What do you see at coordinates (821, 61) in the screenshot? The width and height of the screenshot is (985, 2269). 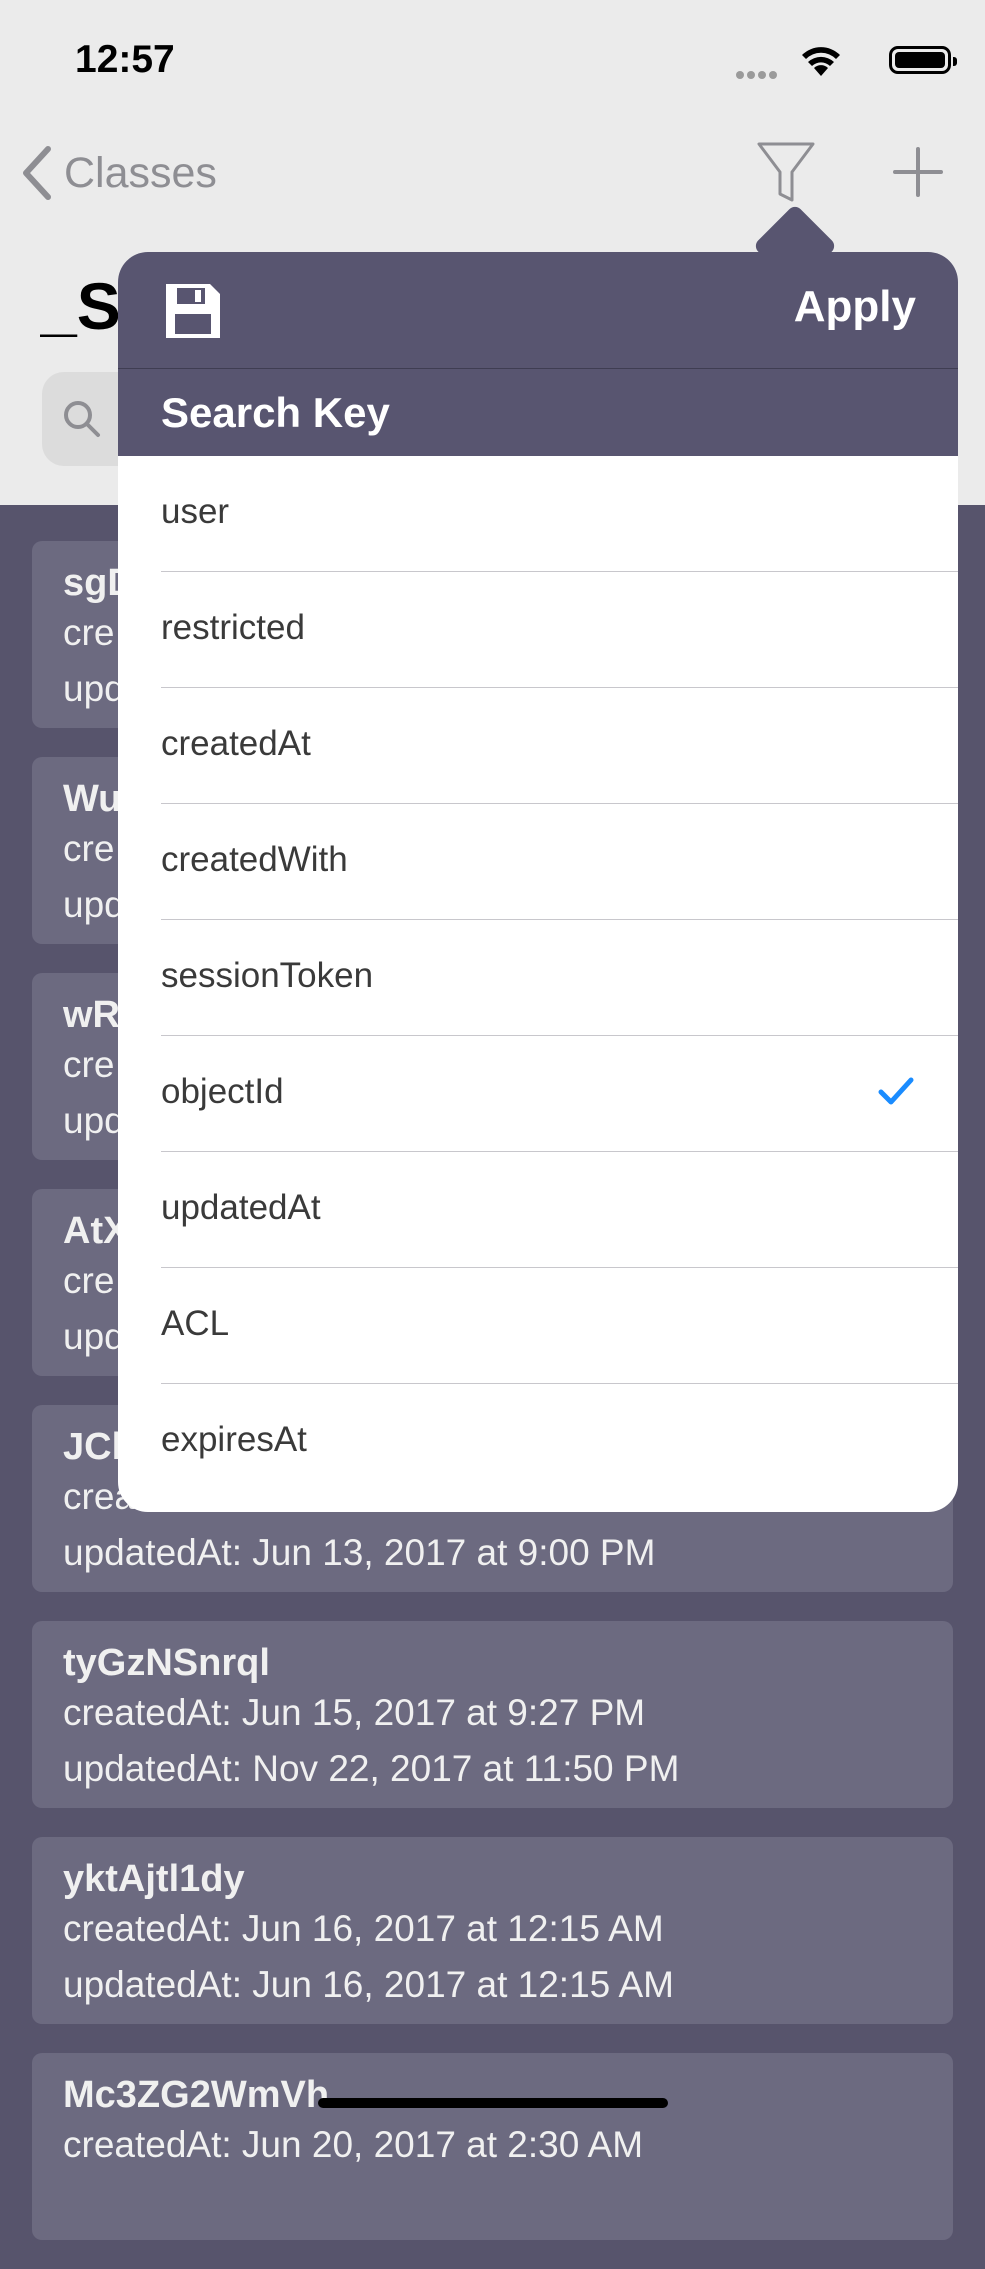 I see `wifi-icon` at bounding box center [821, 61].